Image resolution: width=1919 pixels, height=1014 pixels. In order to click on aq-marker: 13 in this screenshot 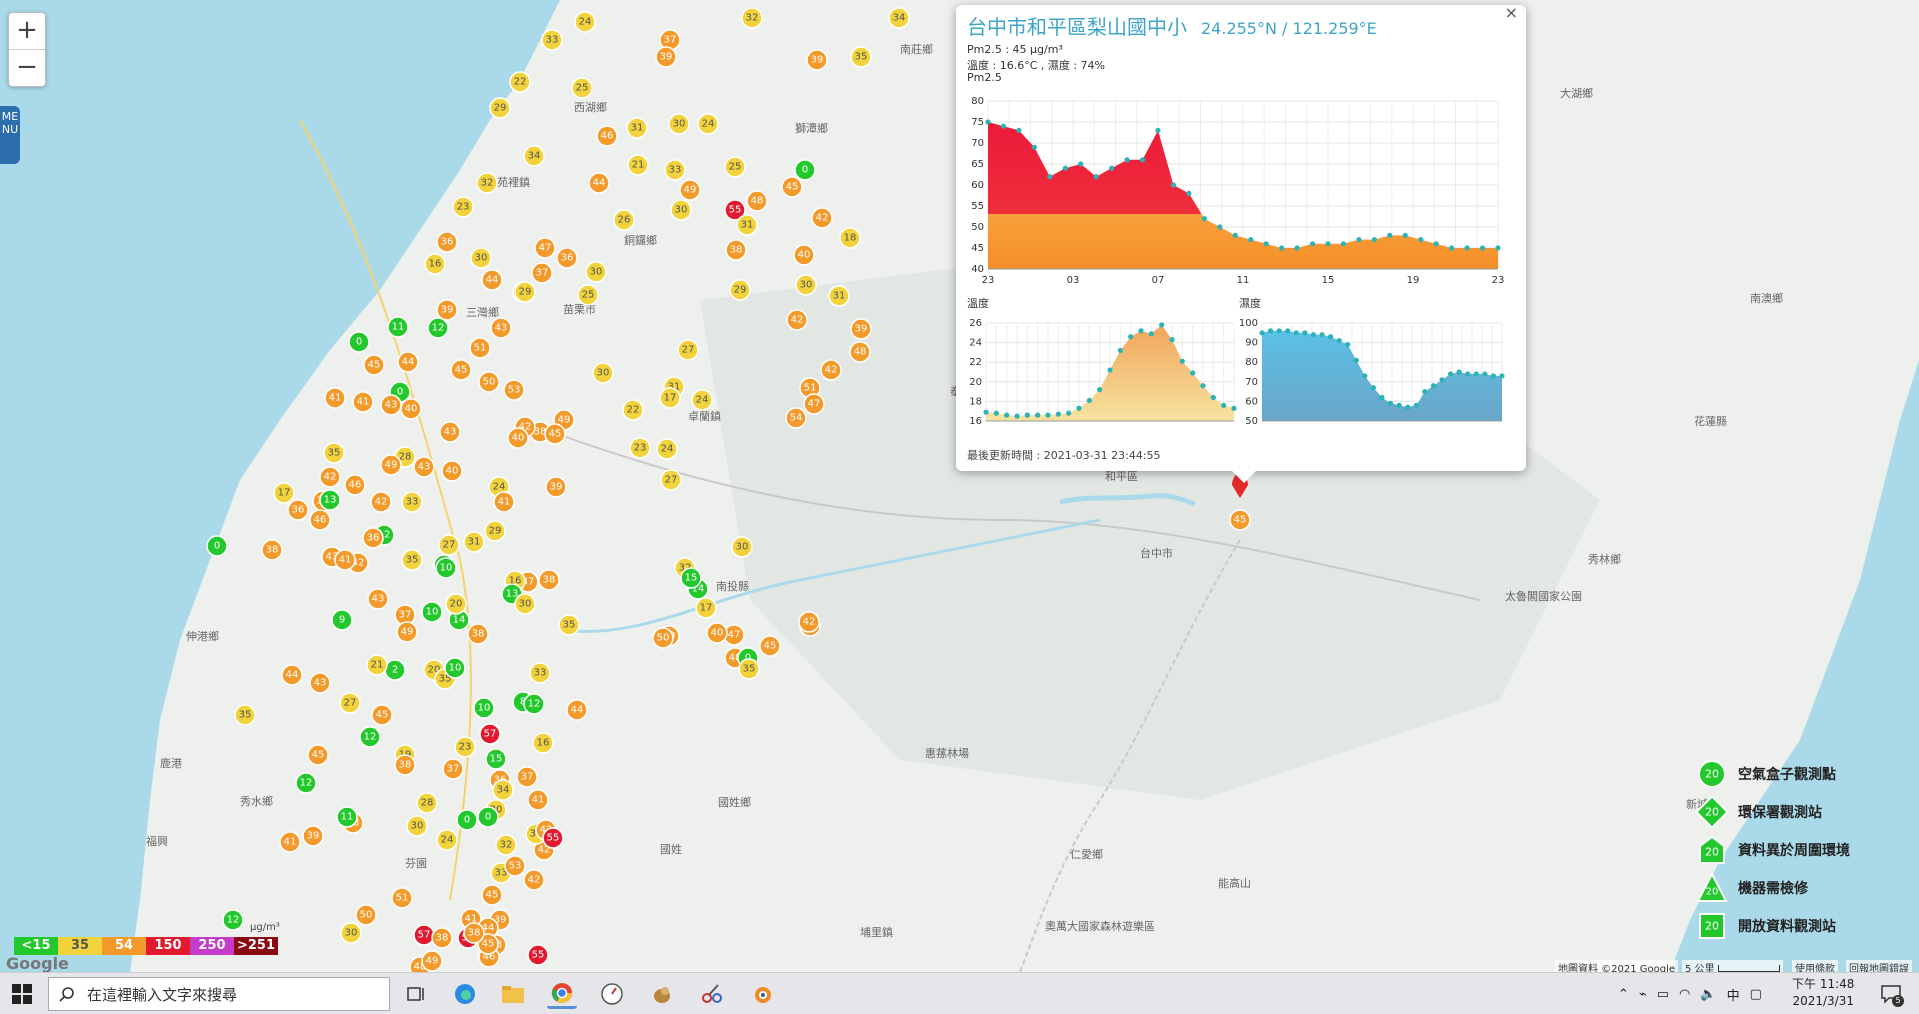, I will do `click(330, 500)`.